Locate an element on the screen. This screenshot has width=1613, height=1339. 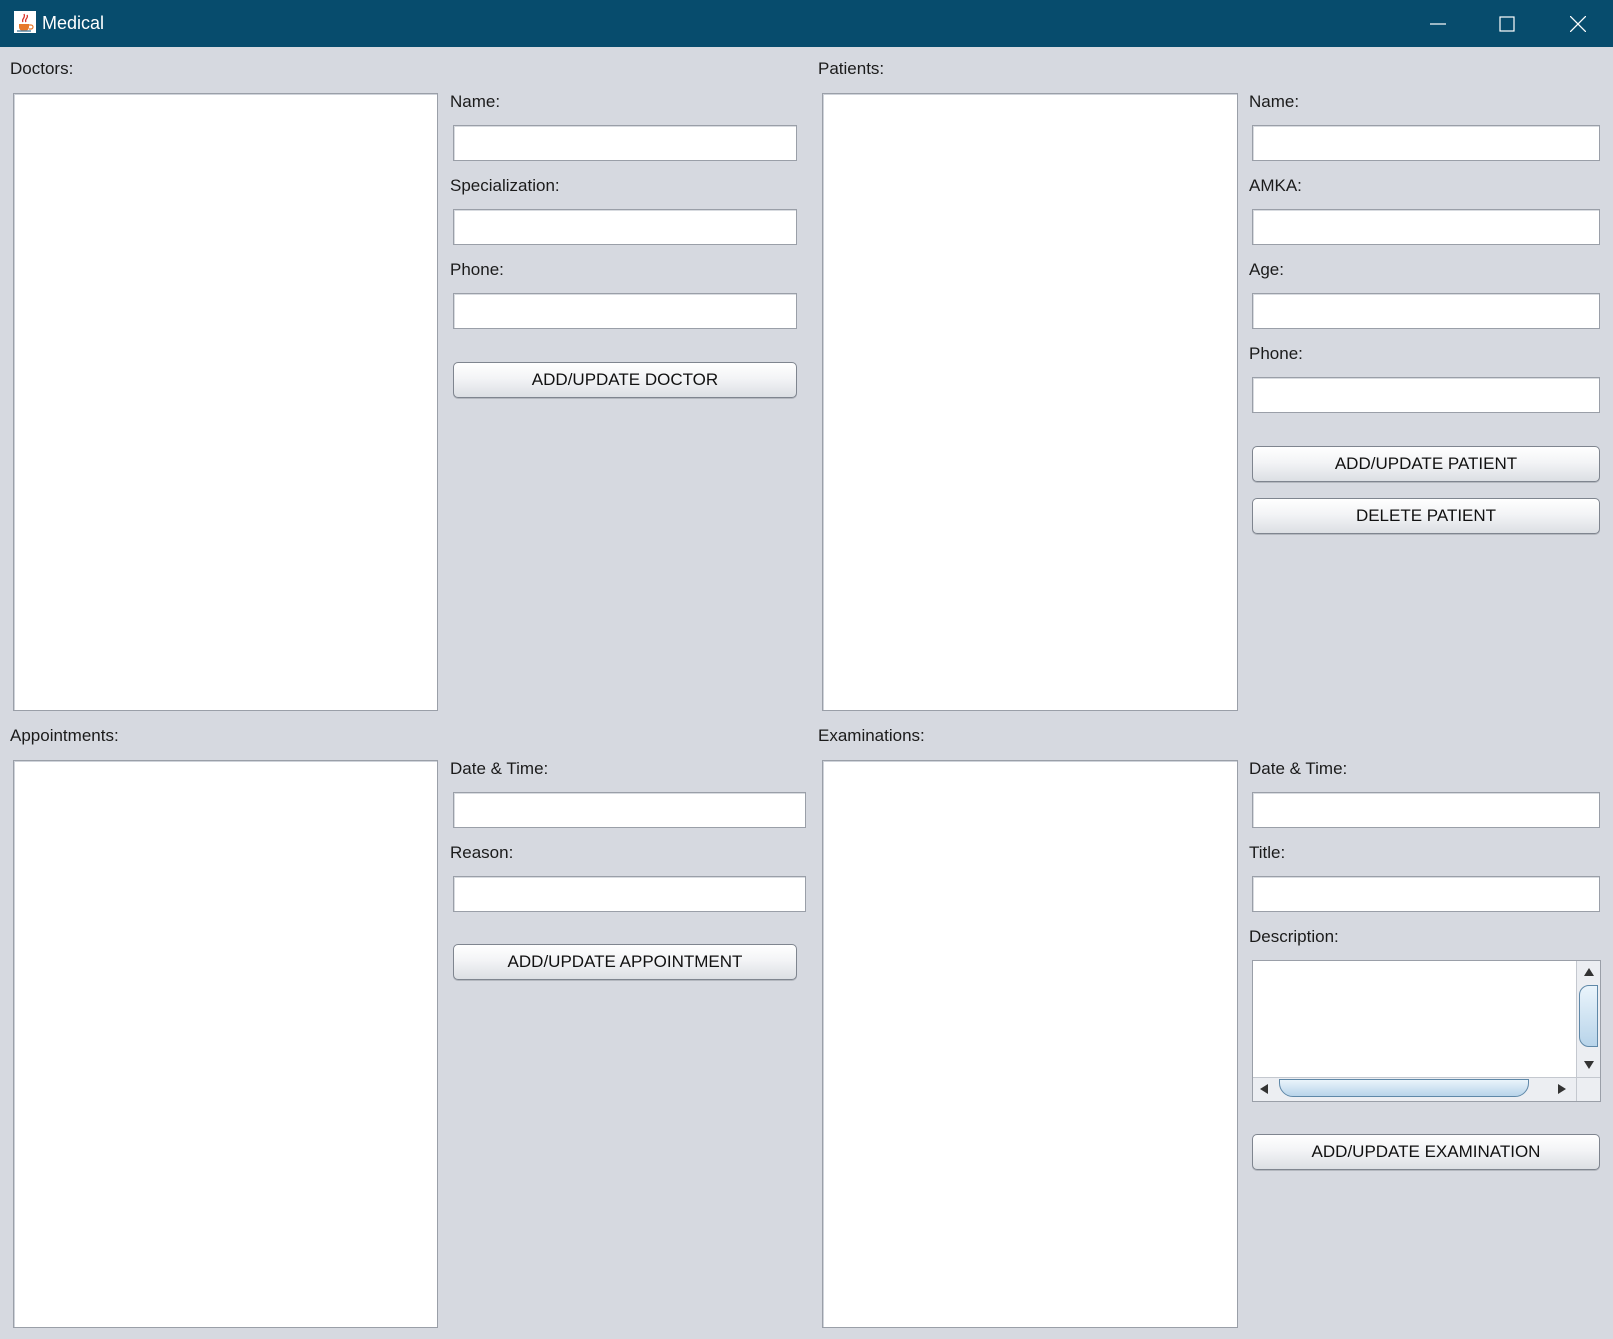
examination-datetime-label: Date & Time: is located at coordinates (1298, 768).